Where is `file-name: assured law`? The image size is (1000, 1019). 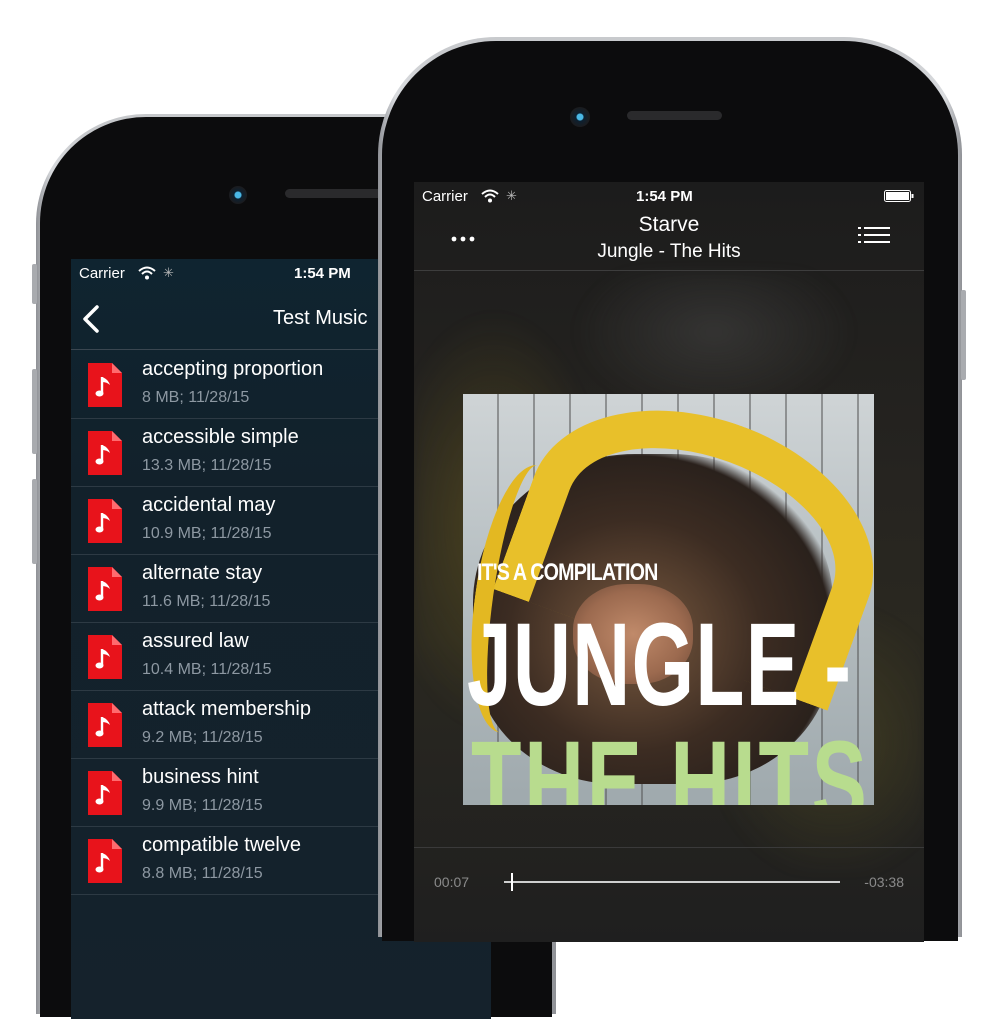 file-name: assured law is located at coordinates (195, 641).